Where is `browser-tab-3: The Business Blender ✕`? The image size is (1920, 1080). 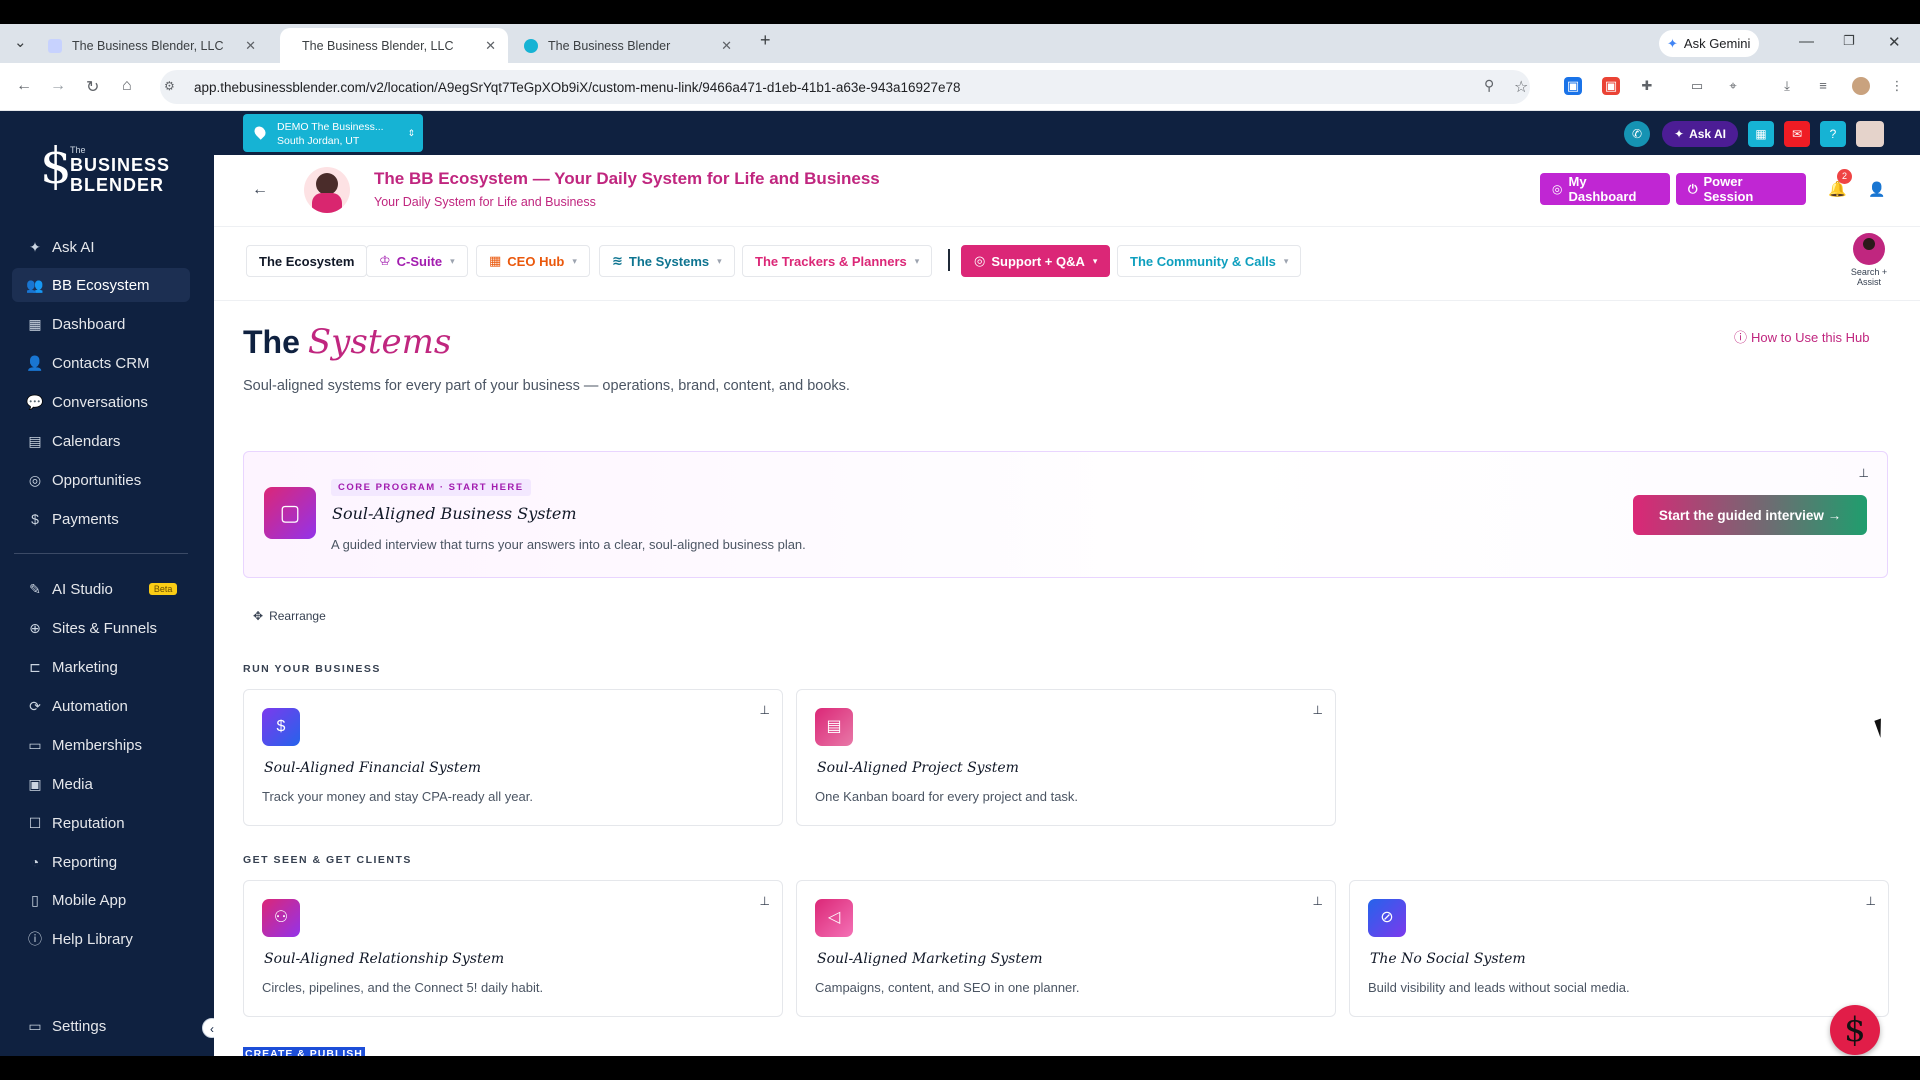
browser-tab-3: The Business Blender ✕ is located at coordinates (628, 45).